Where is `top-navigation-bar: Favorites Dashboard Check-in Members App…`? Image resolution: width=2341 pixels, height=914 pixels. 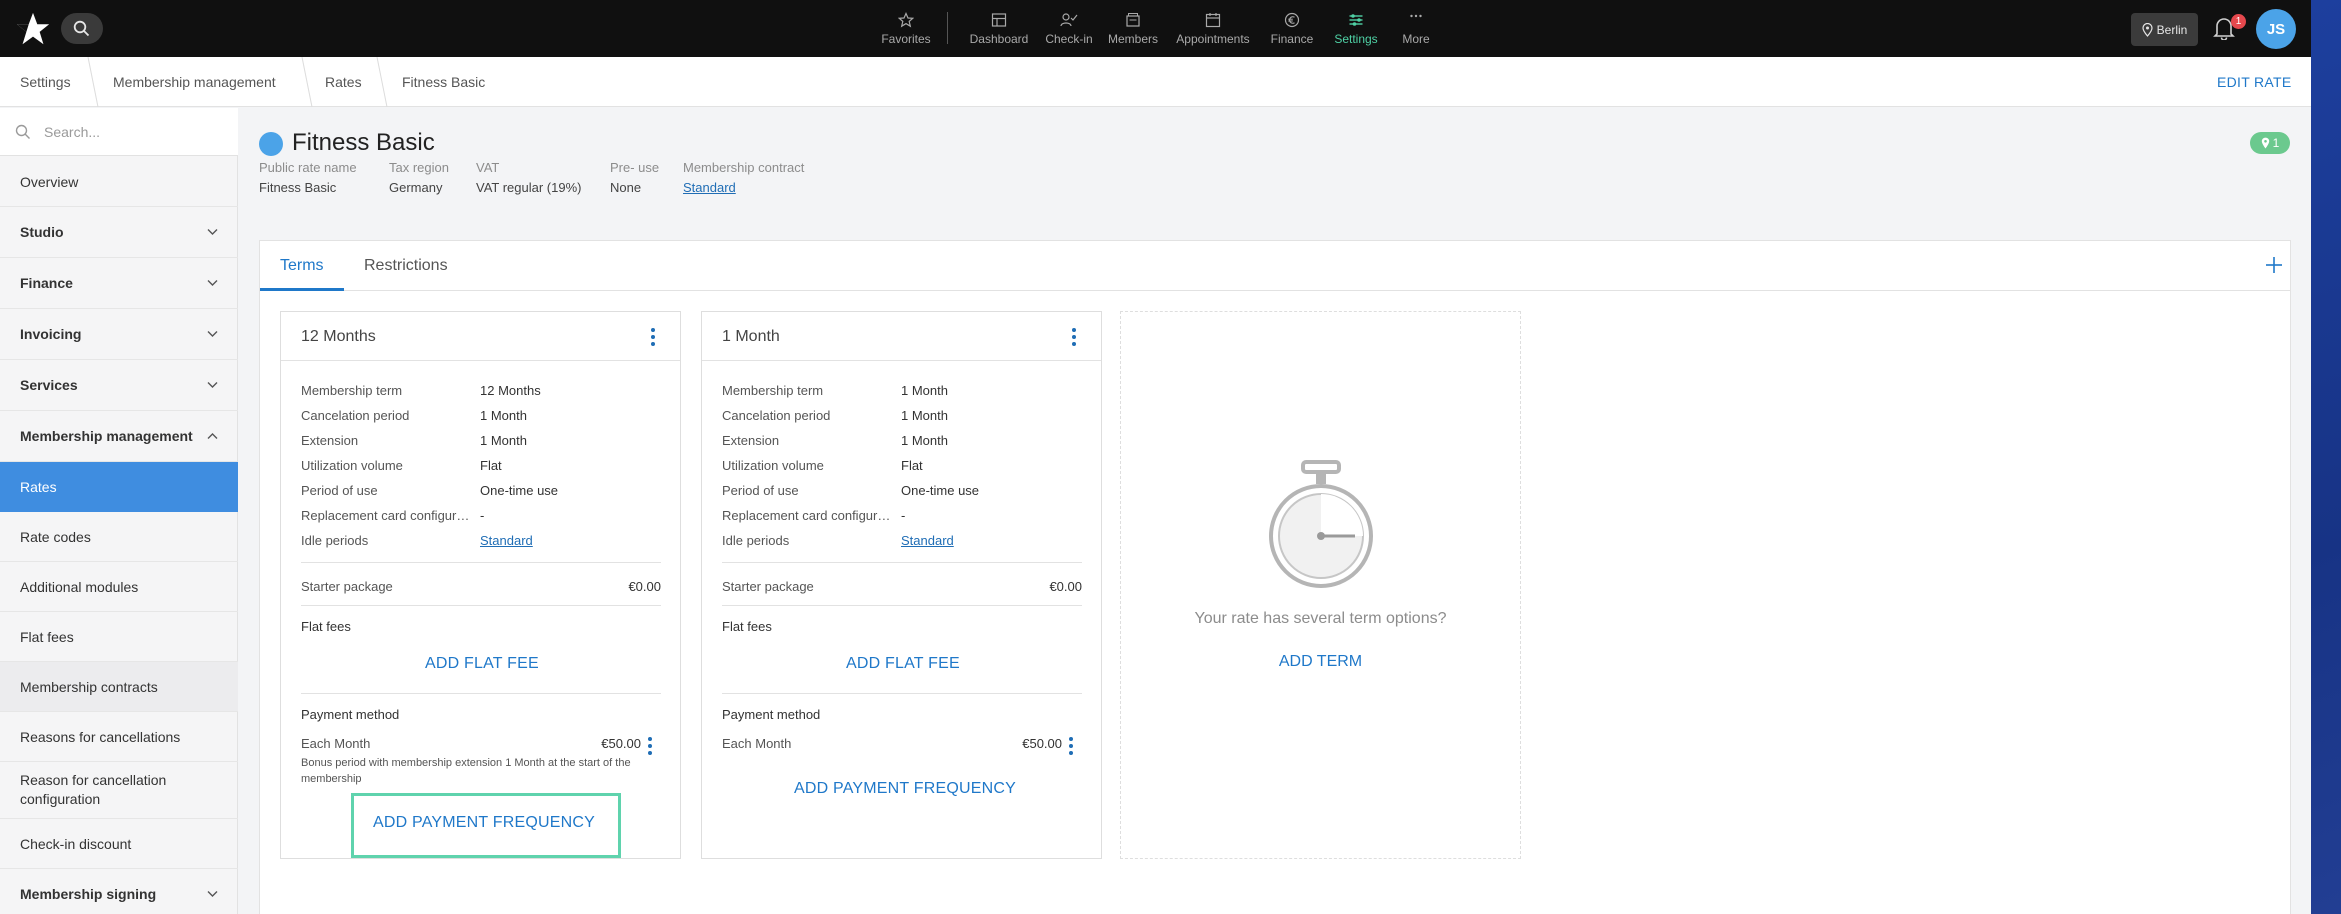 top-navigation-bar: Favorites Dashboard Check-in Members App… is located at coordinates (1155, 28).